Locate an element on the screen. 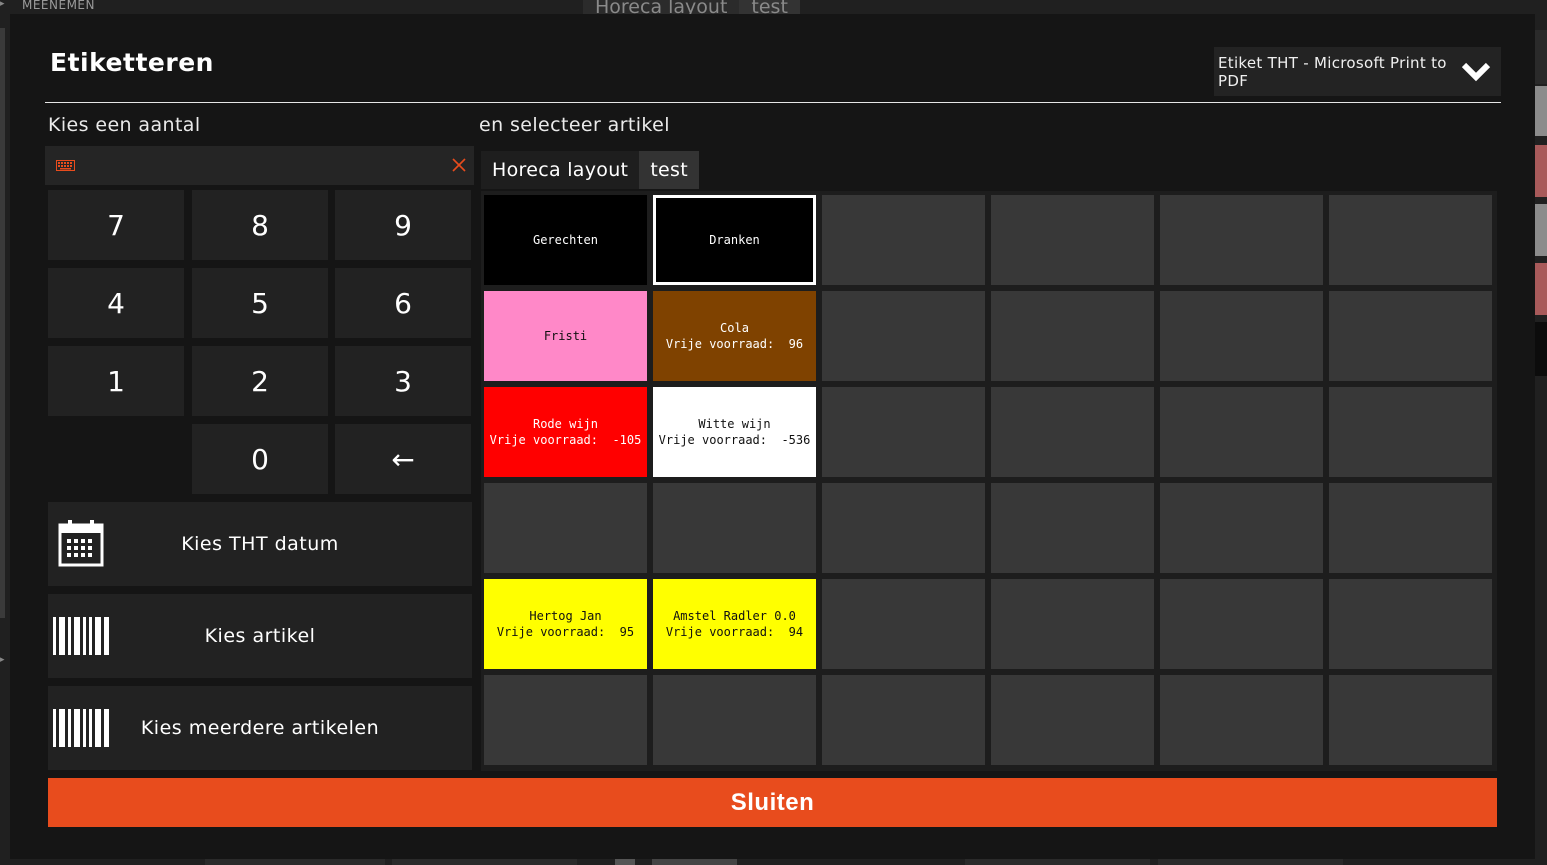 This screenshot has width=1547, height=865. printer-select: Etiket THT - Microsoft Print to PDF is located at coordinates (1357, 71).